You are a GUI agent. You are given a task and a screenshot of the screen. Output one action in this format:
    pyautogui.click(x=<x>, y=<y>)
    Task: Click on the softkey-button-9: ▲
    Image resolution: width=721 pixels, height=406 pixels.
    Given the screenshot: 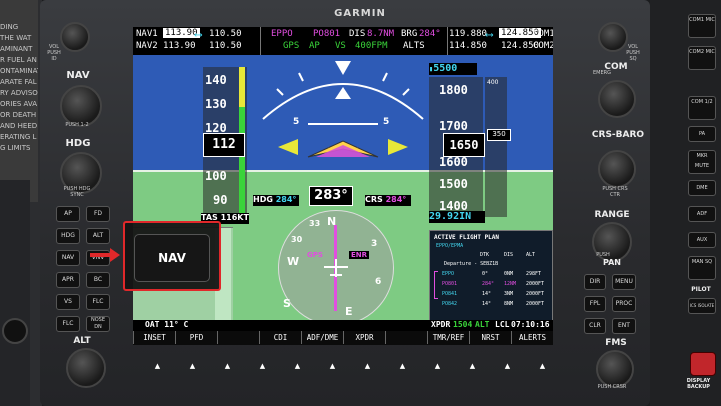 What is the action you would take?
    pyautogui.click(x=437, y=369)
    